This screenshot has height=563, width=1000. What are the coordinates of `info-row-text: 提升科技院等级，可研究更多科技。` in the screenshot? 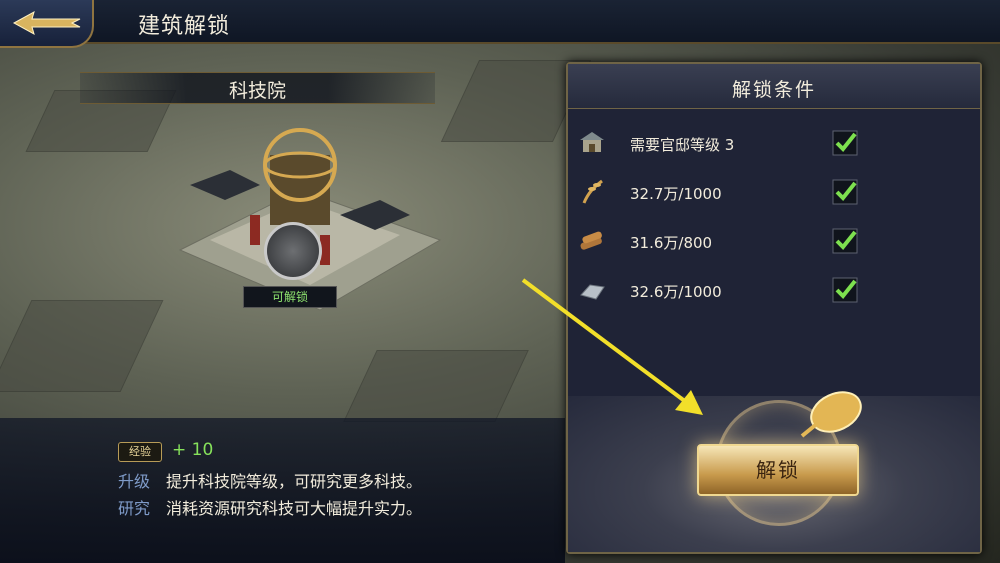 It's located at (294, 481).